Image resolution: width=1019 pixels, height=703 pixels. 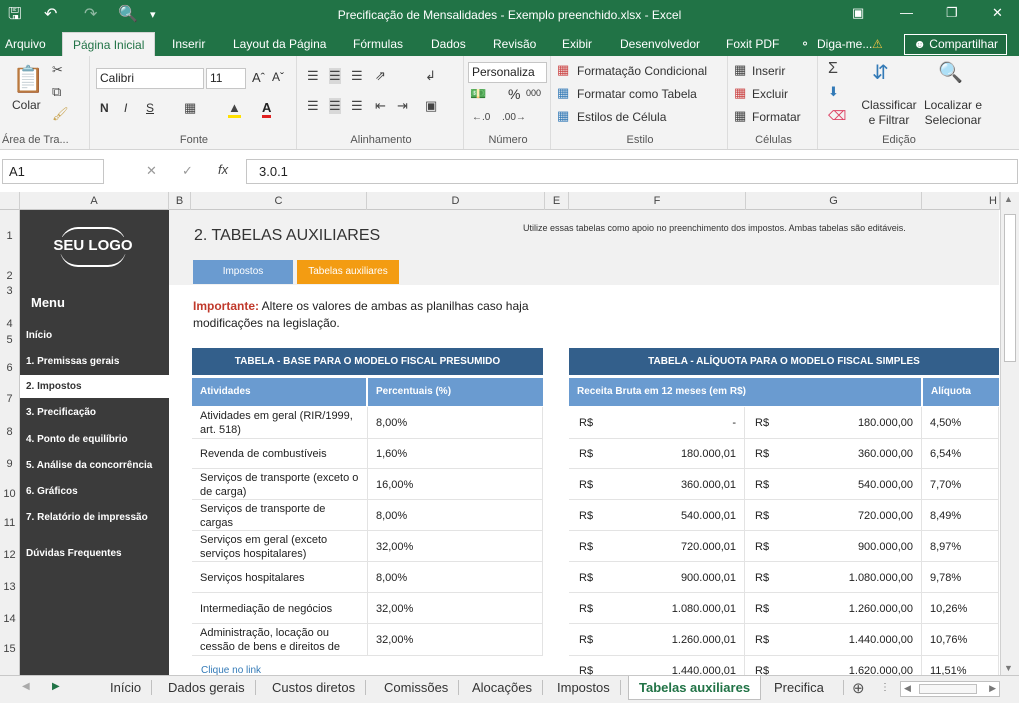 What do you see at coordinates (430, 76) in the screenshot?
I see `wrap-text-icon: ↲` at bounding box center [430, 76].